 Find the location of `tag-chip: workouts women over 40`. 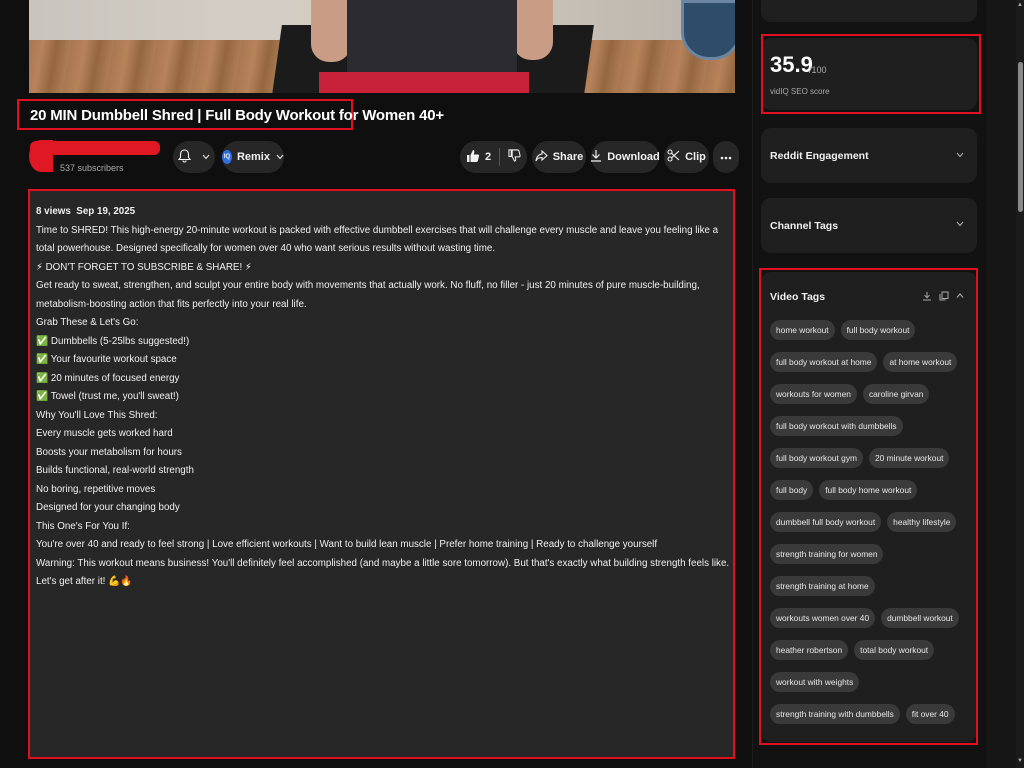

tag-chip: workouts women over 40 is located at coordinates (823, 618).